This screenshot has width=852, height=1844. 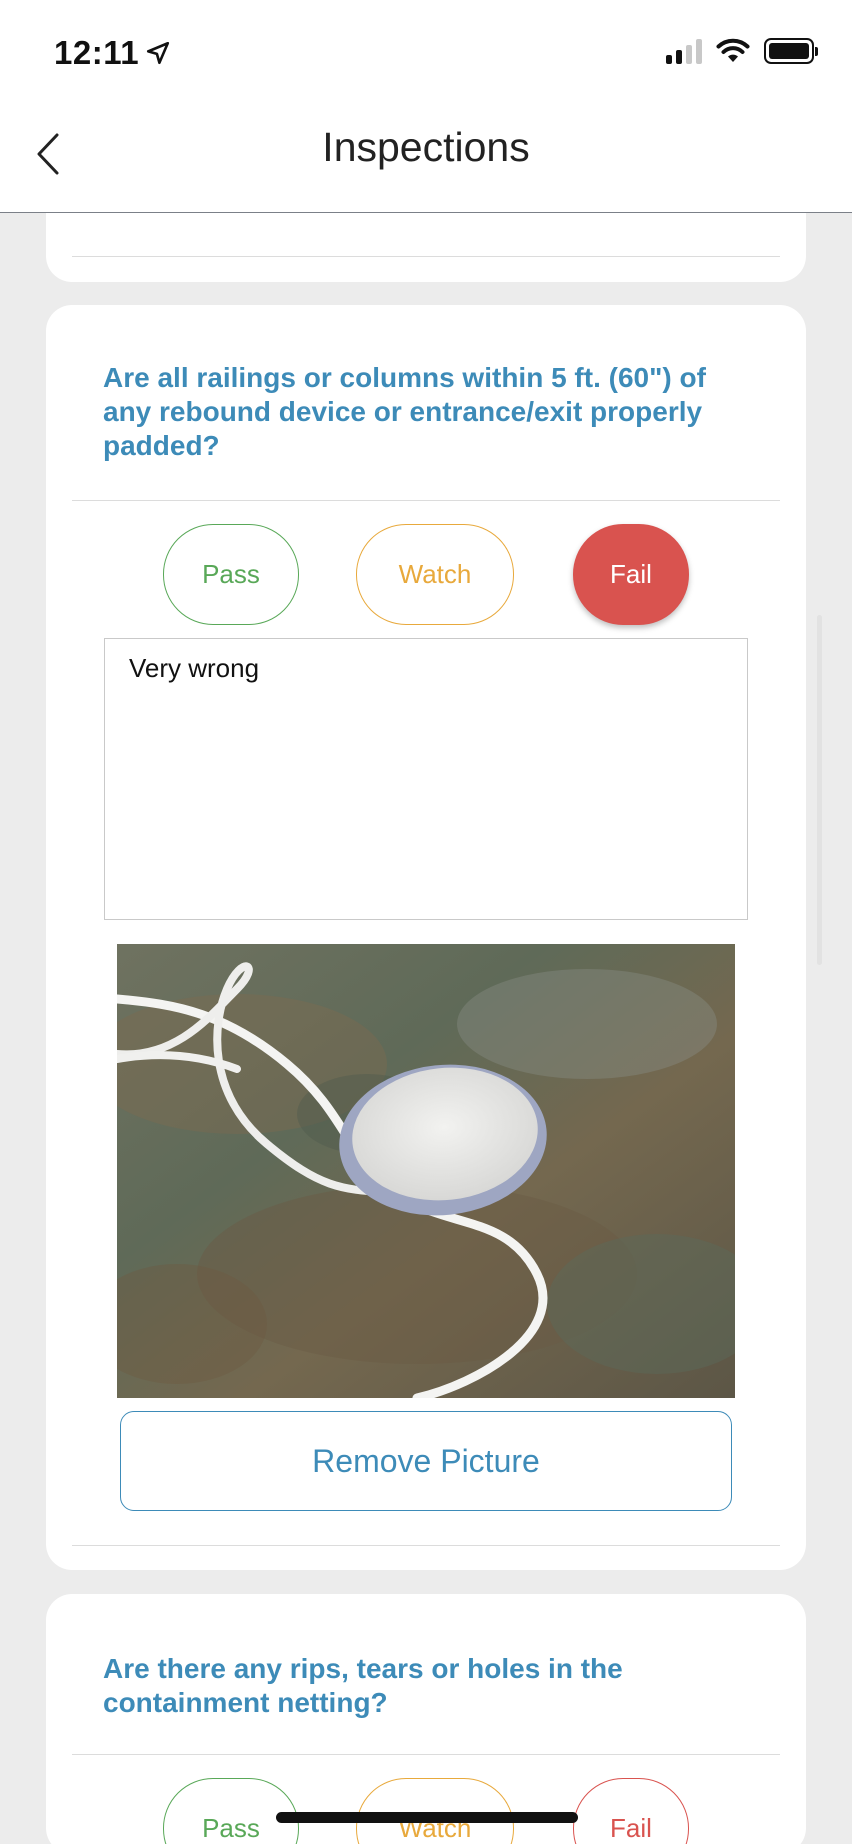 I want to click on battery-icon, so click(x=791, y=51).